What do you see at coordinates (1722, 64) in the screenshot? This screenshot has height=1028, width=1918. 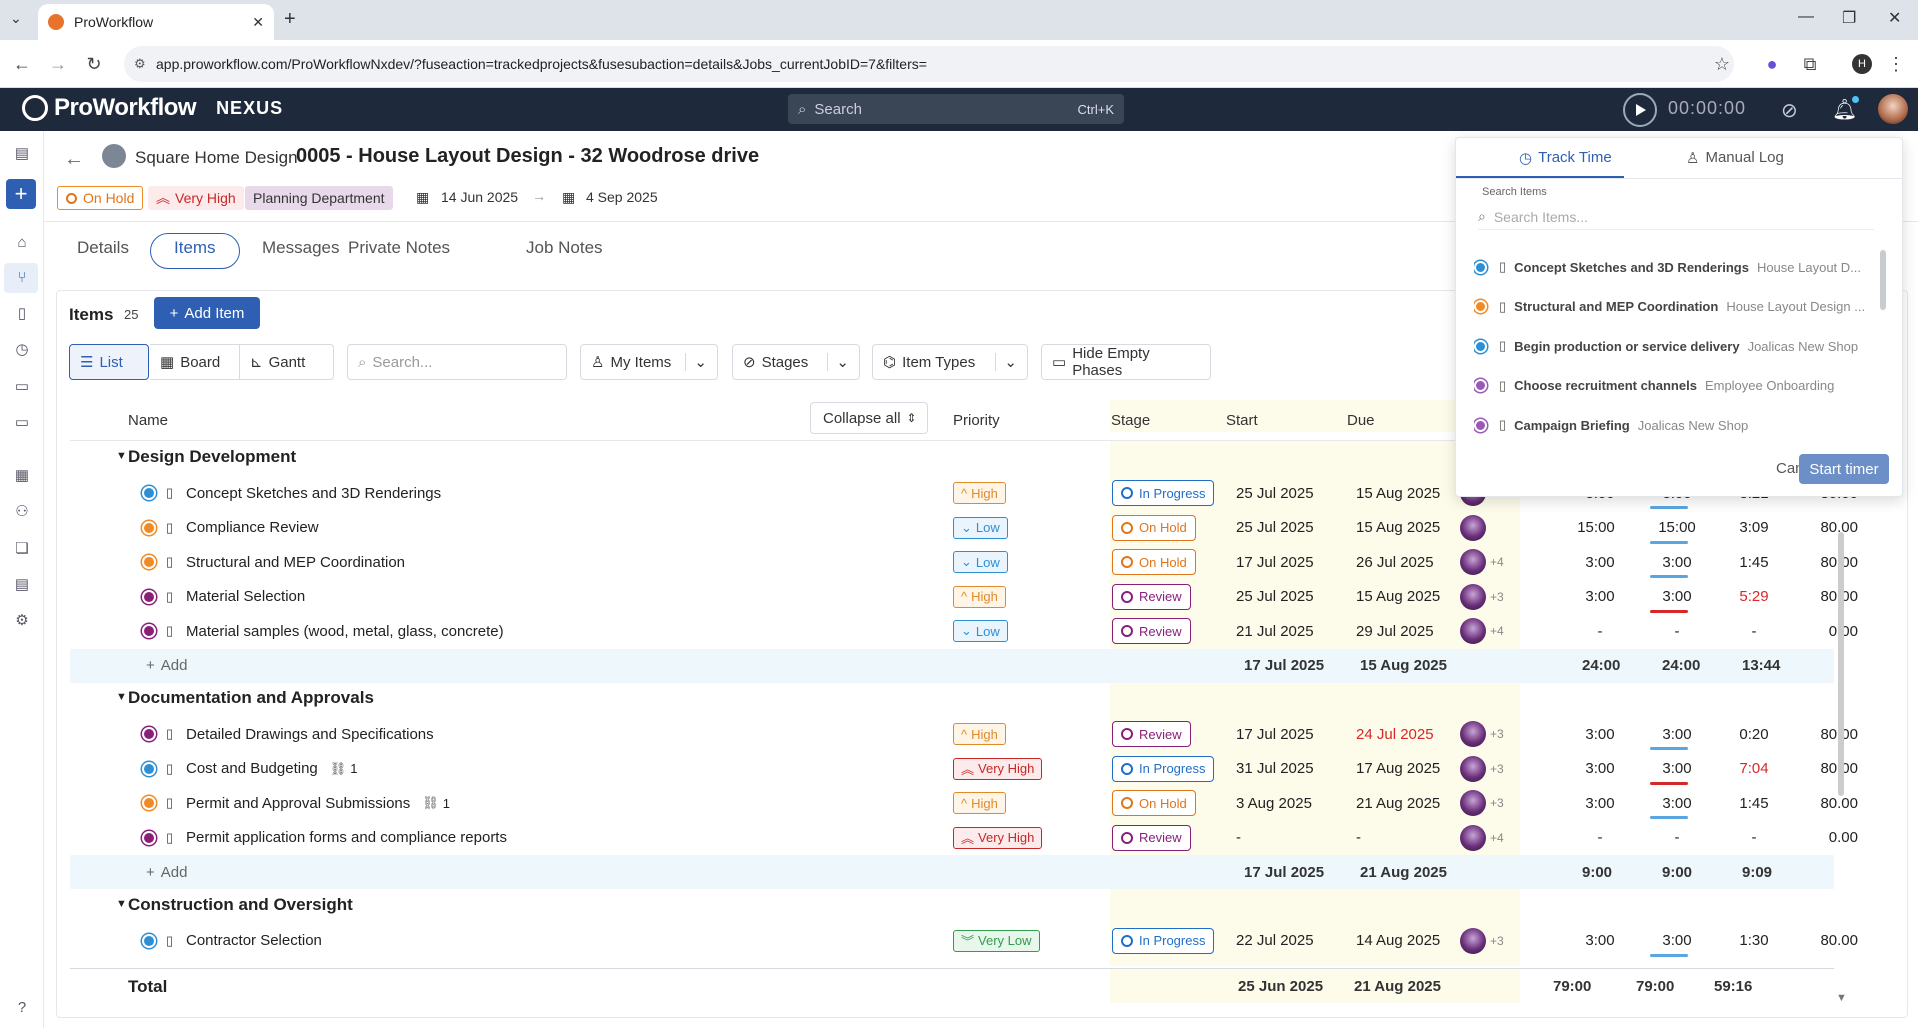 I see `bookmark-star-icon: ☆` at bounding box center [1722, 64].